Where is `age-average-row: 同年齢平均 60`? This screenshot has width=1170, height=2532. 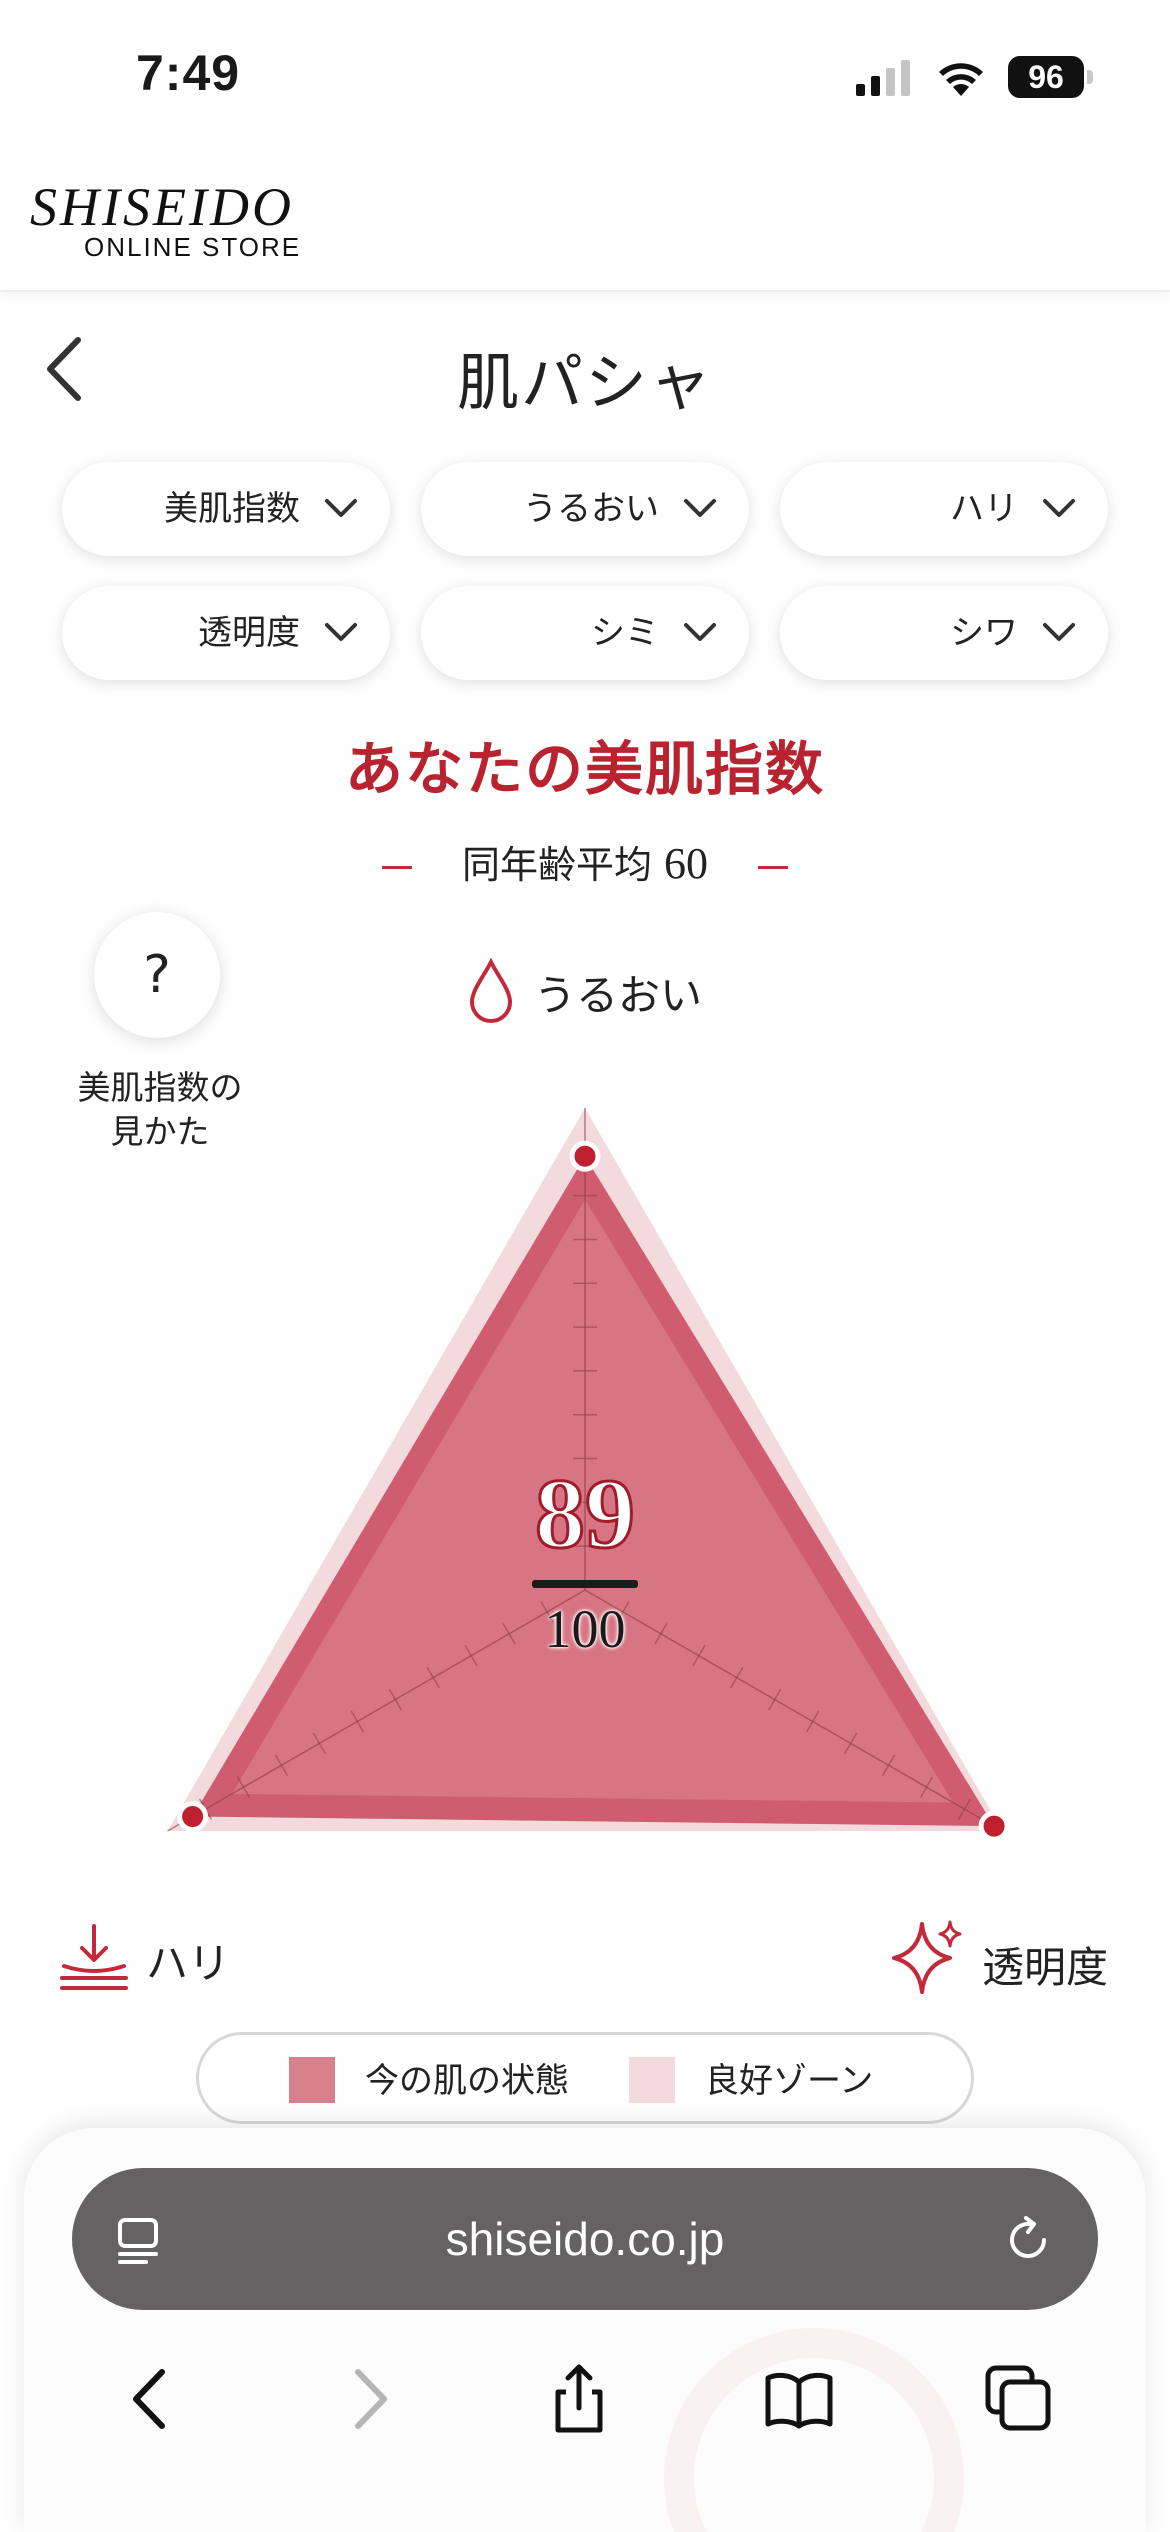
age-average-row: 同年齢平均 60 is located at coordinates (585, 861).